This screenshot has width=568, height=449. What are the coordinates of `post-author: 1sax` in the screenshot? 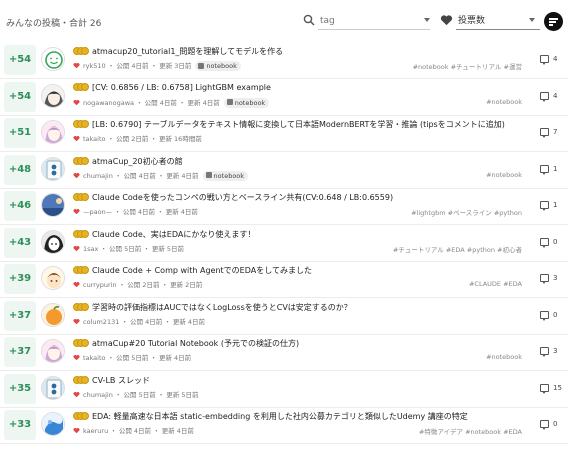 It's located at (90, 249).